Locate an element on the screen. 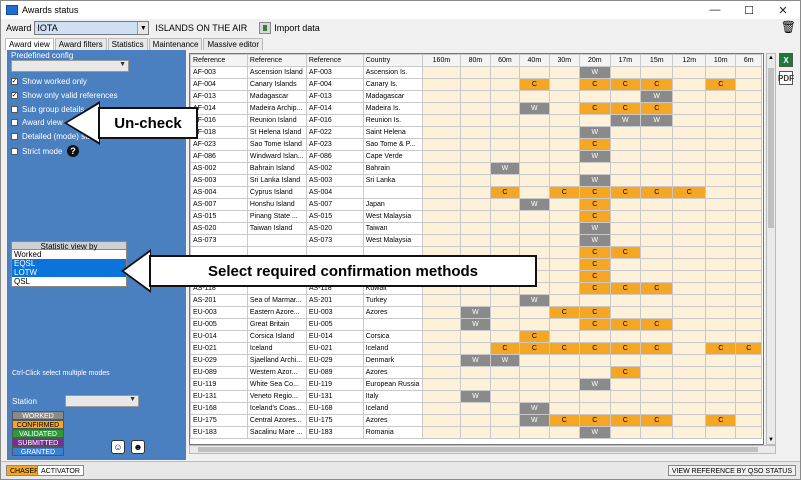 The image size is (801, 480). table-row: EU-183 Sacalinu Mare ... EU-183 Romania W is located at coordinates (476, 432).